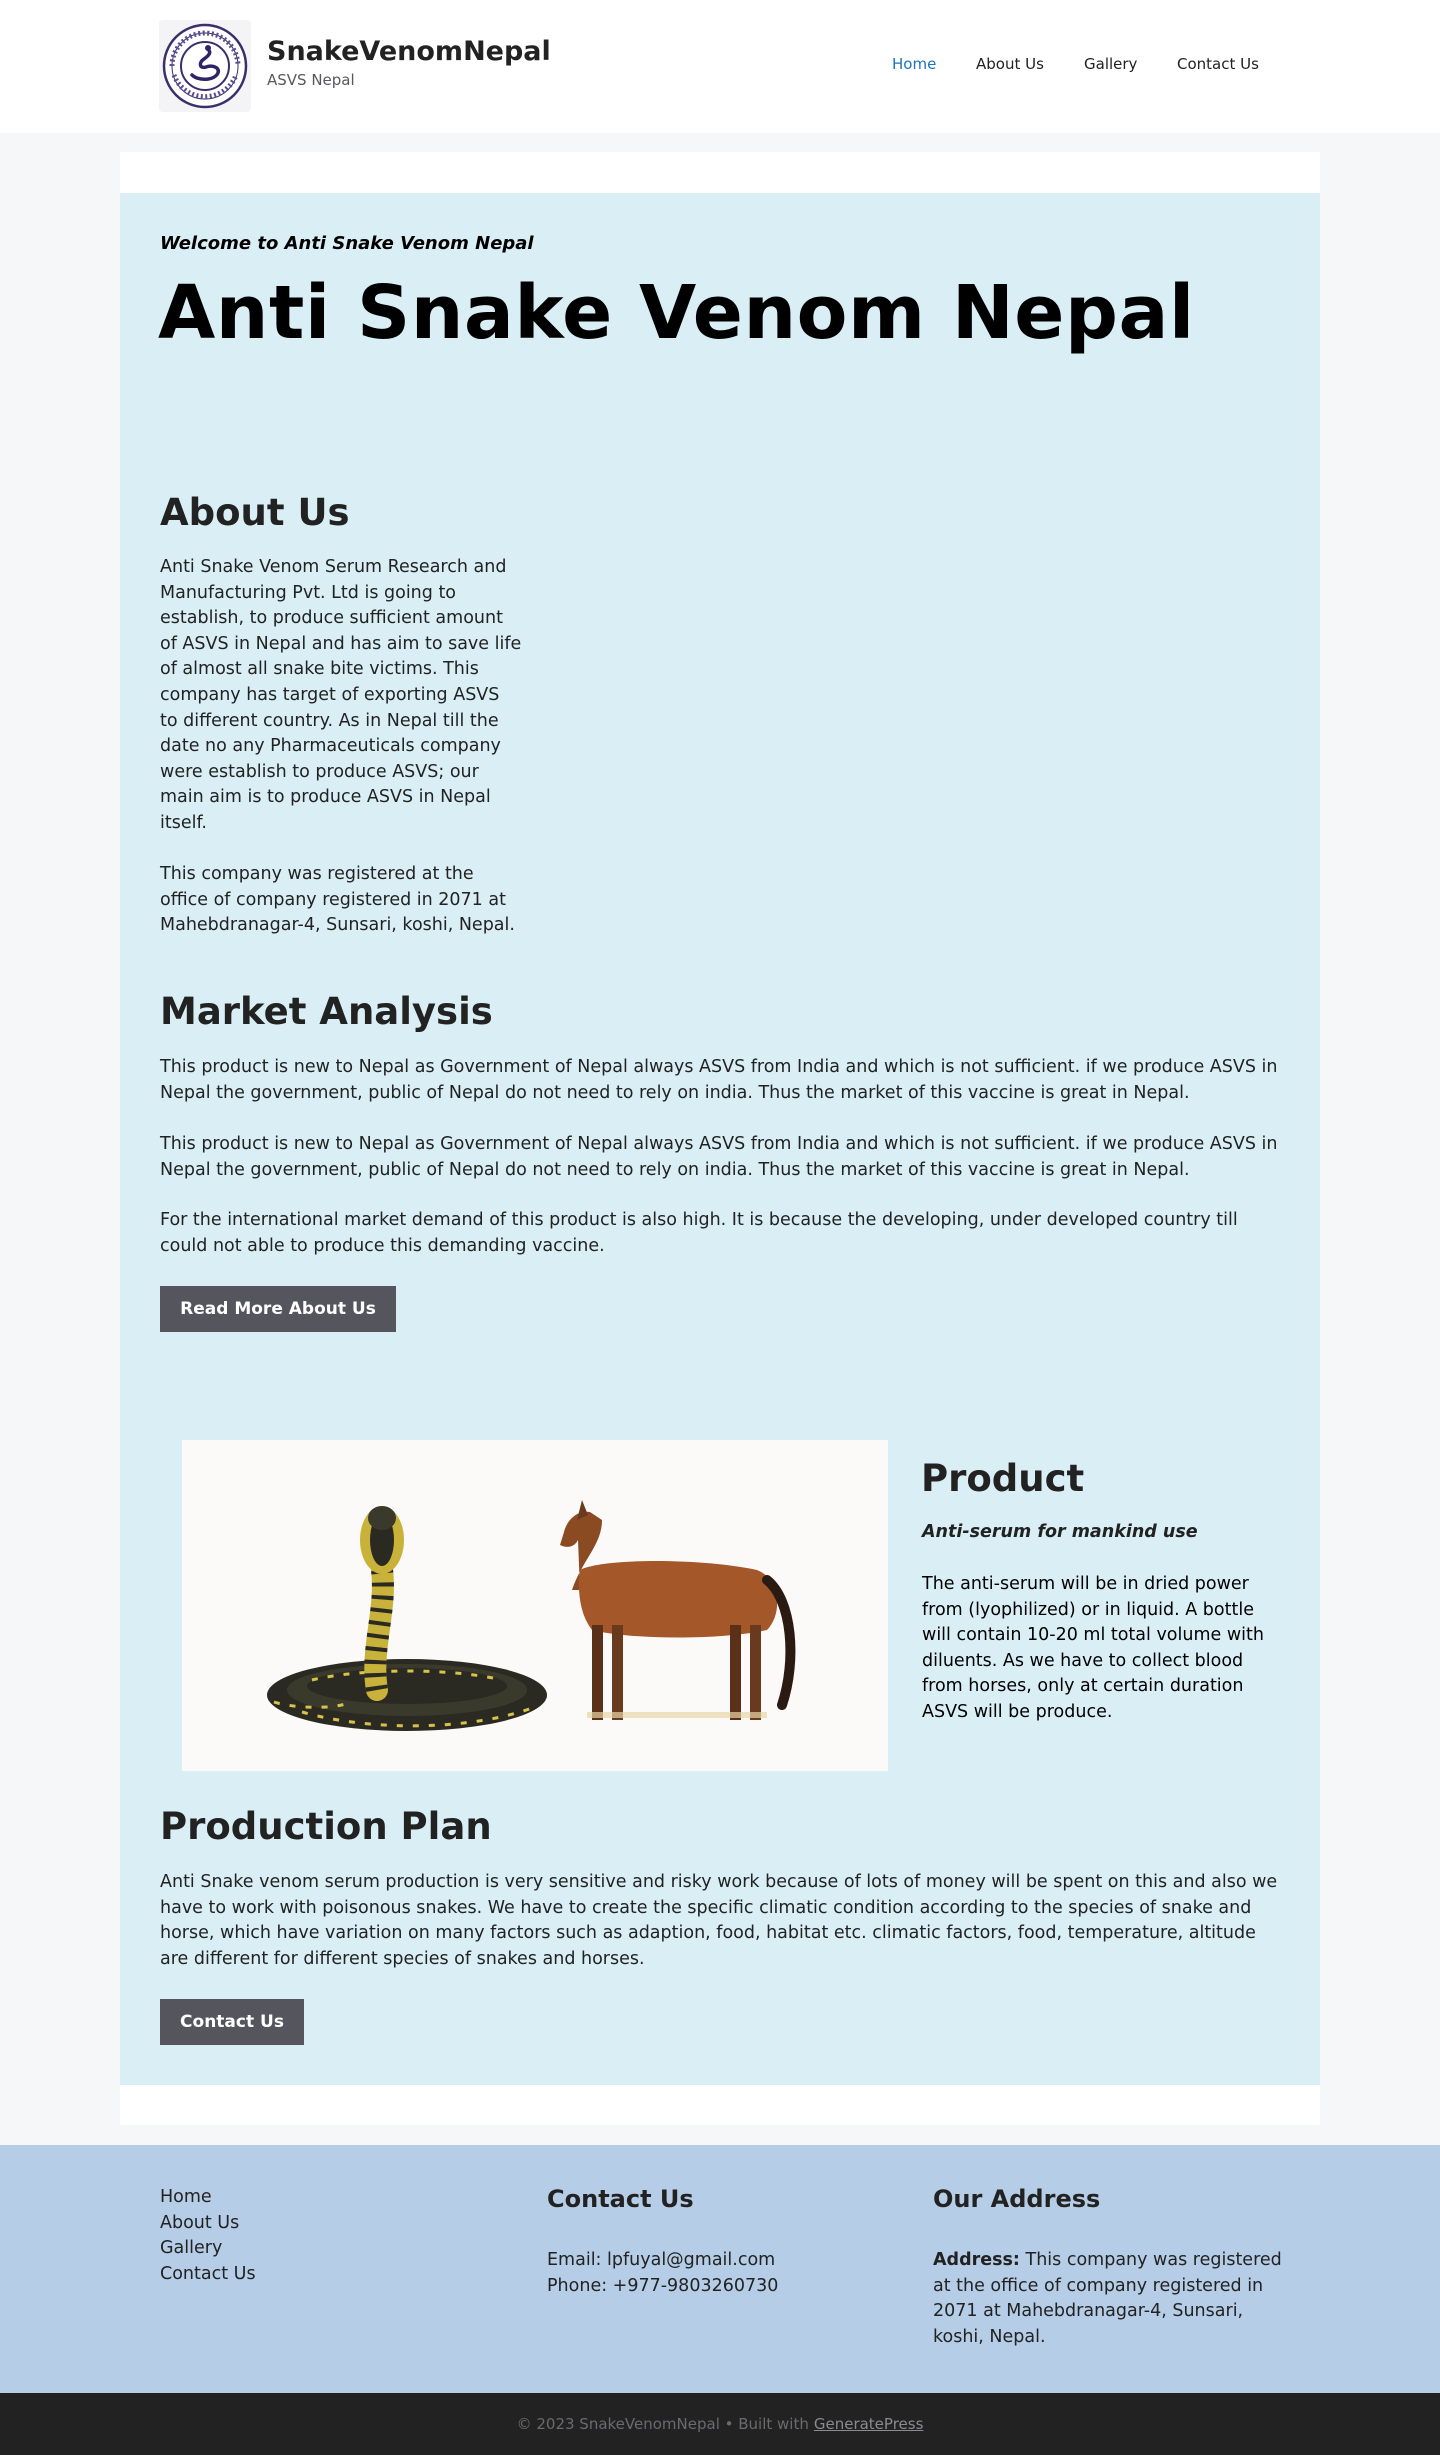 The height and width of the screenshot is (2455, 1440). I want to click on product-heading: Product, so click(1003, 1478).